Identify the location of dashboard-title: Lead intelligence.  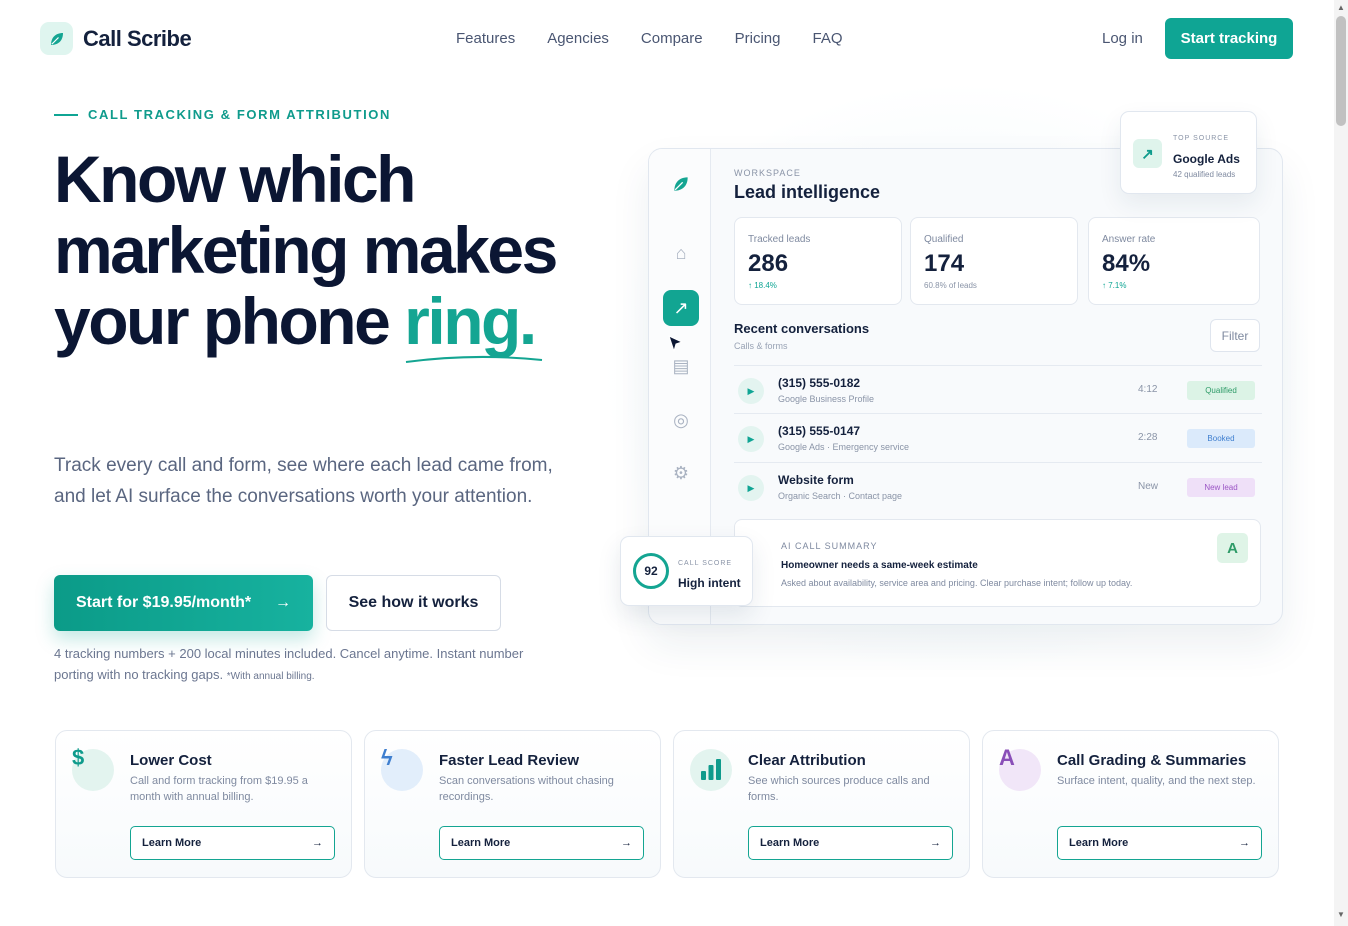
(807, 192).